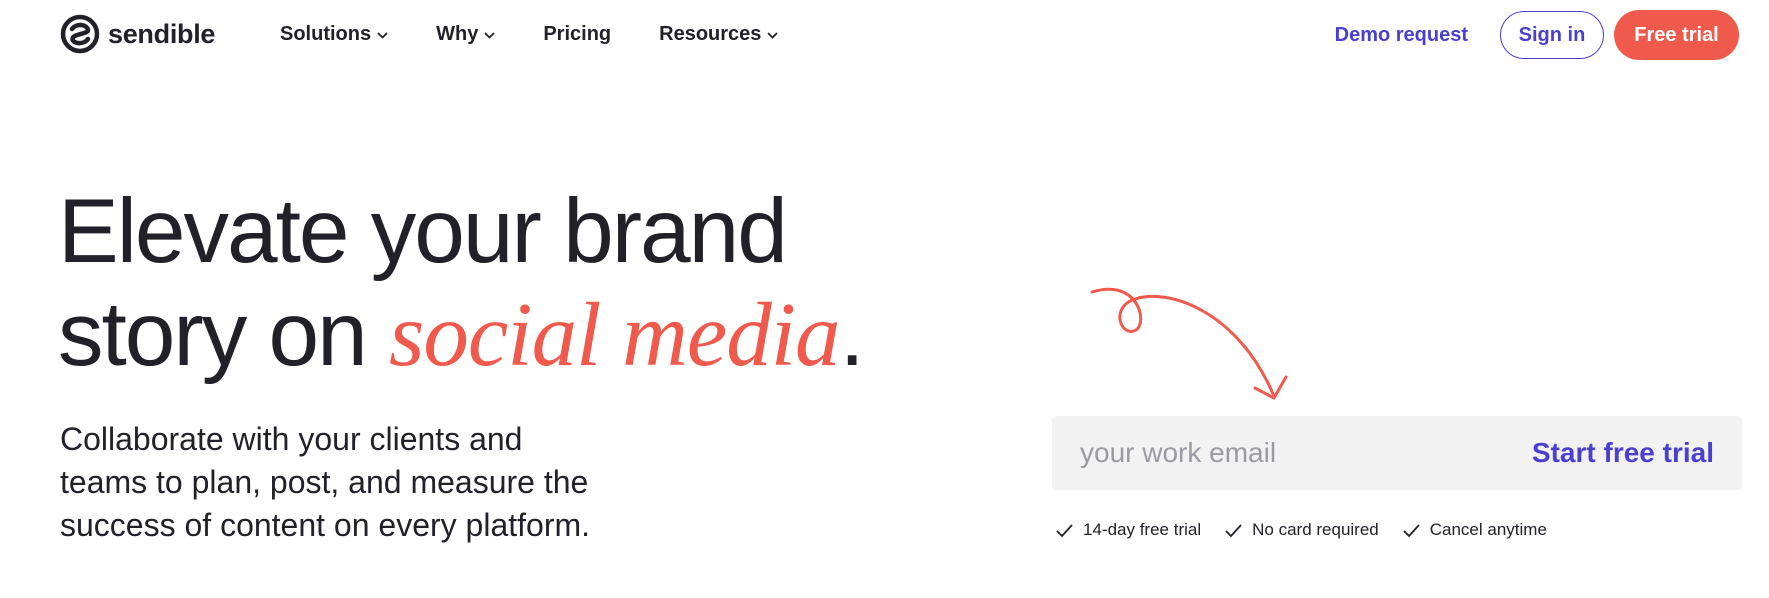 The height and width of the screenshot is (598, 1769). I want to click on start-free-trial-button: Start free trial, so click(1623, 453).